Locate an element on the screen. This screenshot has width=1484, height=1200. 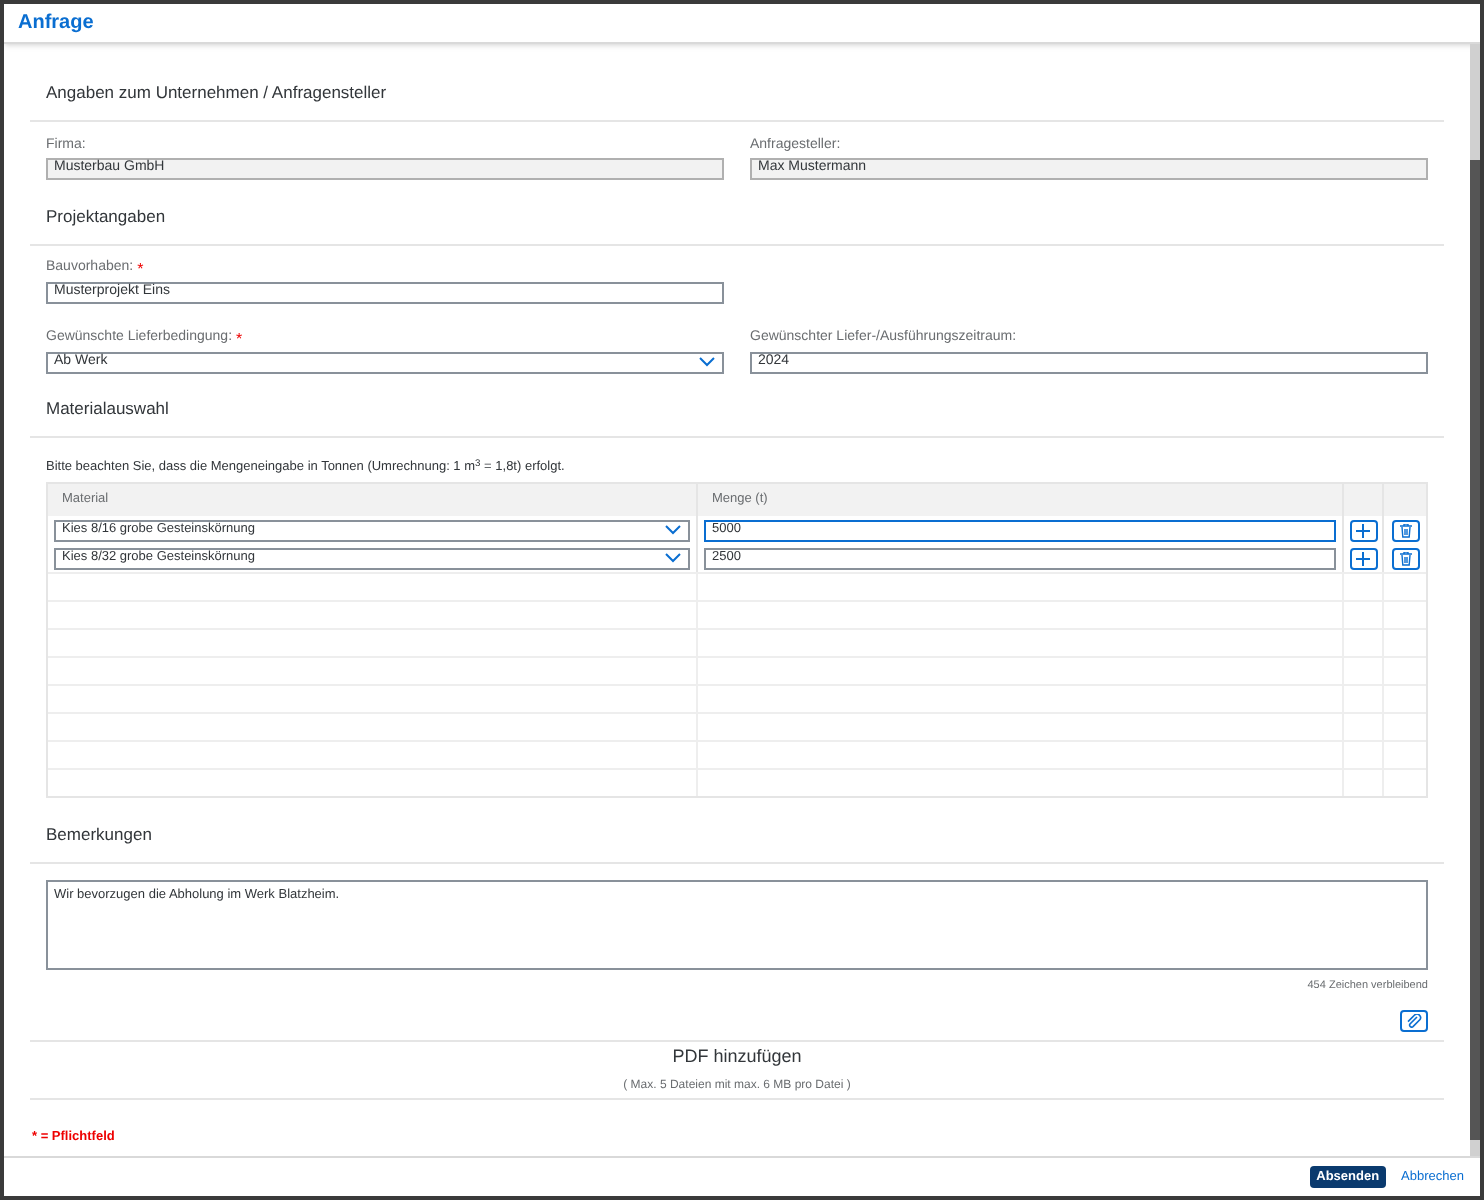
section-heading: Projektangaben is located at coordinates (106, 215).